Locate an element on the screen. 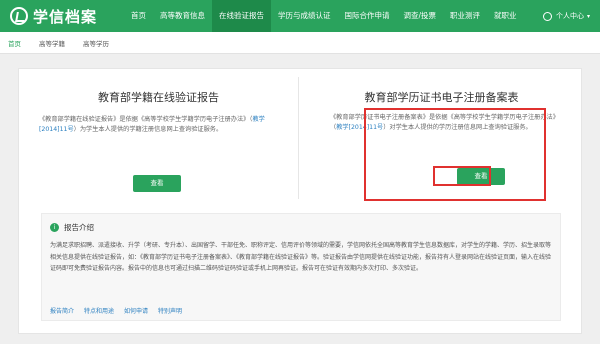  nav-item-career-test: 职业测评 is located at coordinates (465, 16).